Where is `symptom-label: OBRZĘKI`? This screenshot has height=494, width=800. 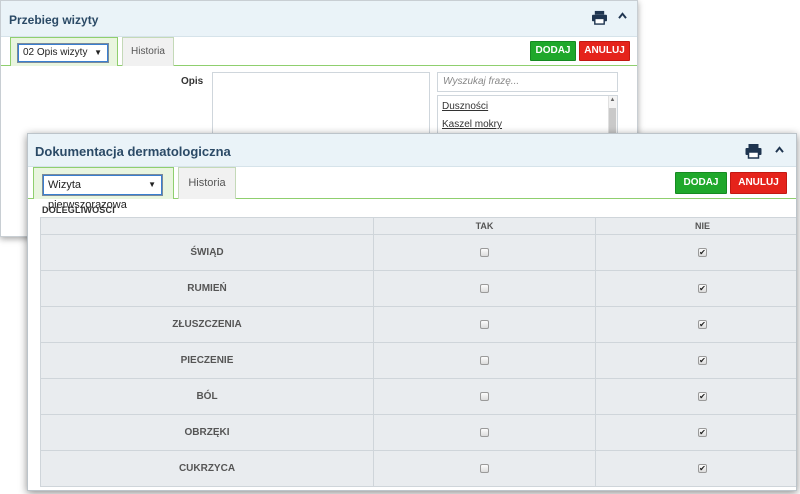
symptom-label: OBRZĘKI is located at coordinates (207, 432).